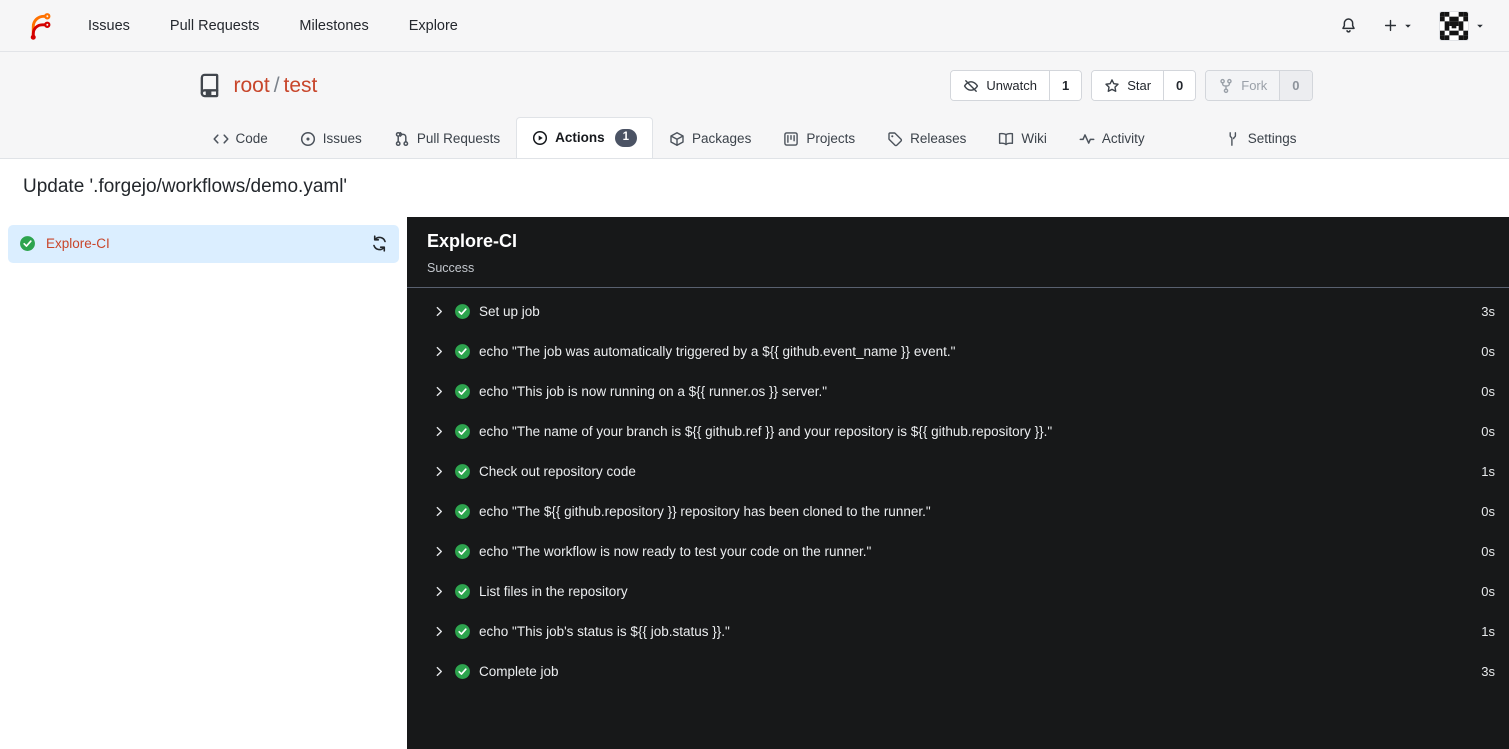 This screenshot has height=749, width=1509. I want to click on user-menu-button, so click(1462, 25).